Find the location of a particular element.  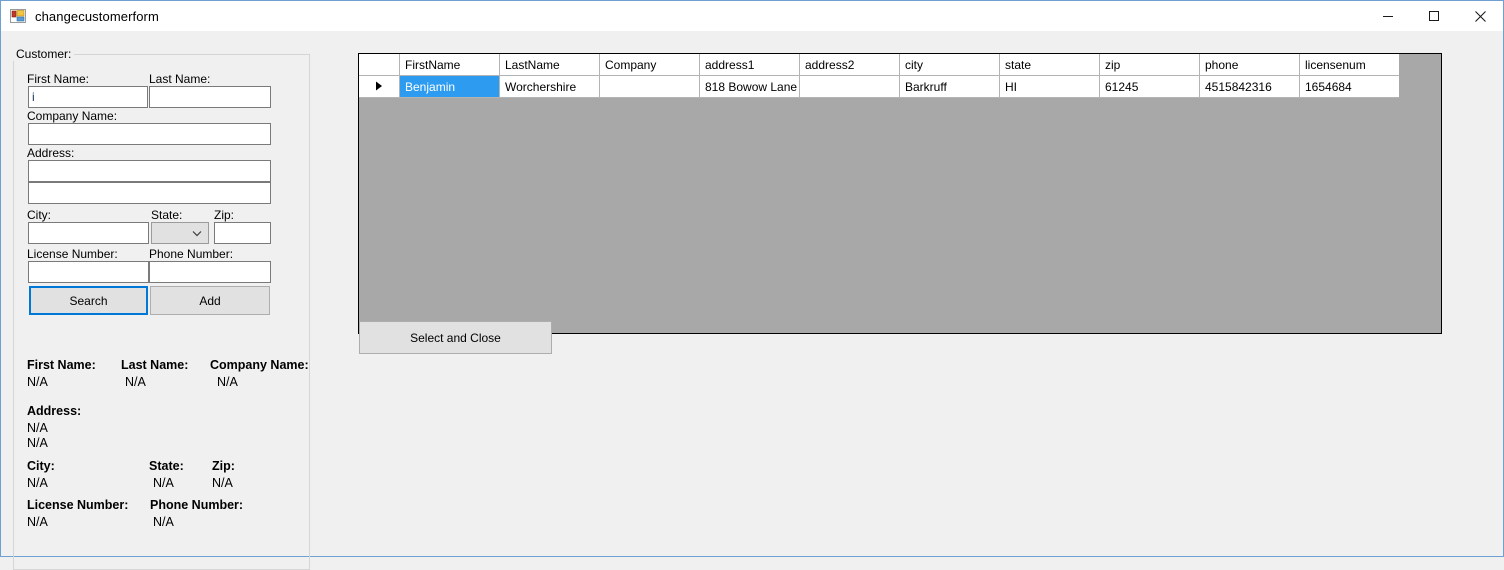

grid-column-header-address1: address1 is located at coordinates (750, 65).